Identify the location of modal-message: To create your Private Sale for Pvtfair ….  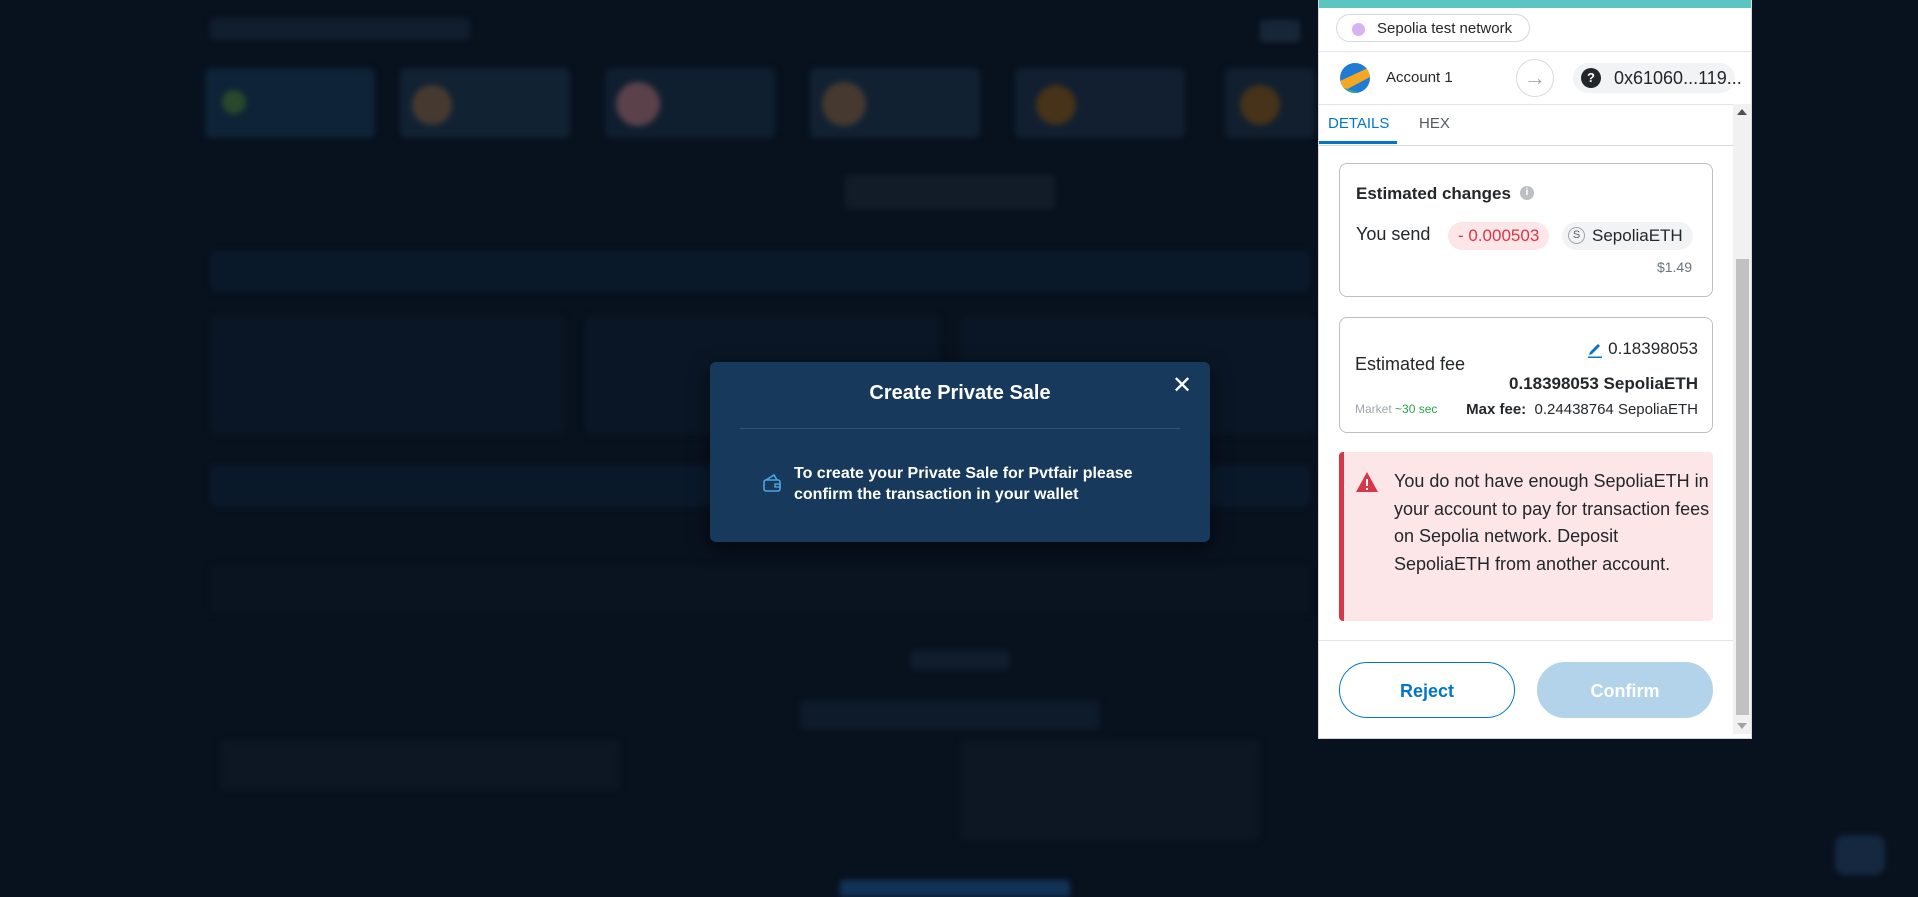
(963, 484).